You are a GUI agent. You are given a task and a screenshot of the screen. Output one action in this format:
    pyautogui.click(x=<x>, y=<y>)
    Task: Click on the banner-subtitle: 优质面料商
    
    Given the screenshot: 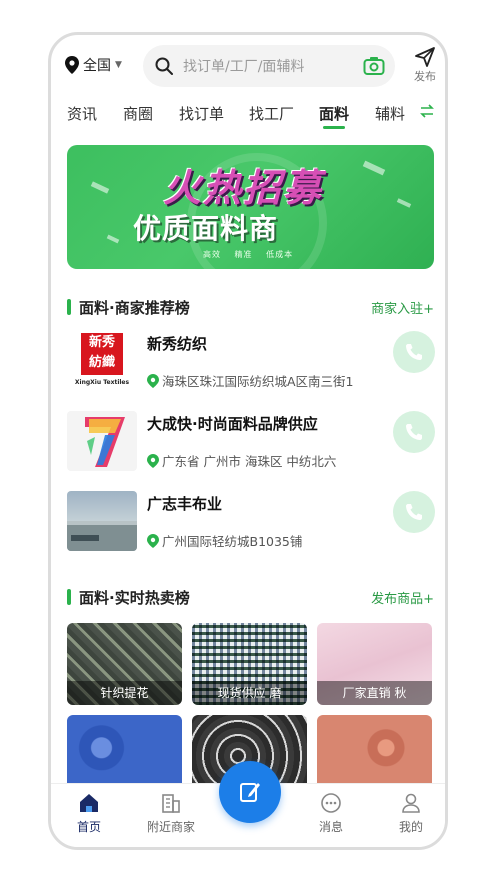 What is the action you would take?
    pyautogui.click(x=206, y=228)
    